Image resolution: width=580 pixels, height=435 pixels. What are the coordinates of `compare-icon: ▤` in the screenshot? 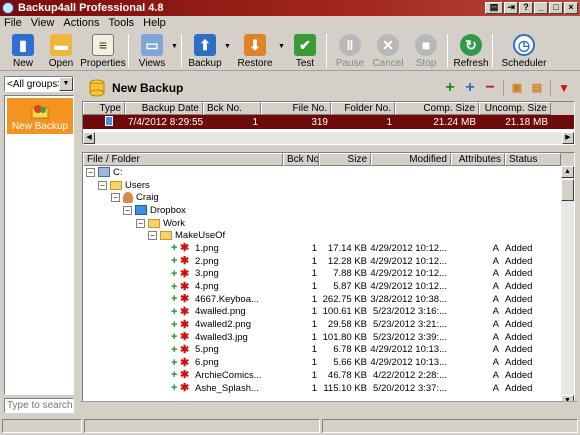 It's located at (537, 88).